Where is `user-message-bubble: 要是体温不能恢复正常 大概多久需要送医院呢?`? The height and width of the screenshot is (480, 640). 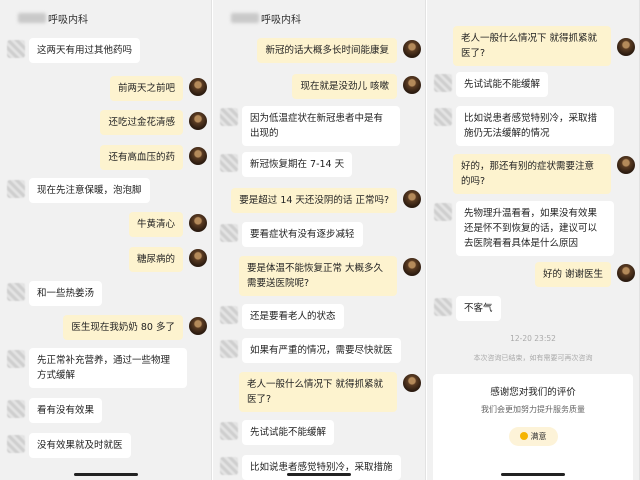 user-message-bubble: 要是体温不能恢复正常 大概多久需要送医院呢? is located at coordinates (318, 276).